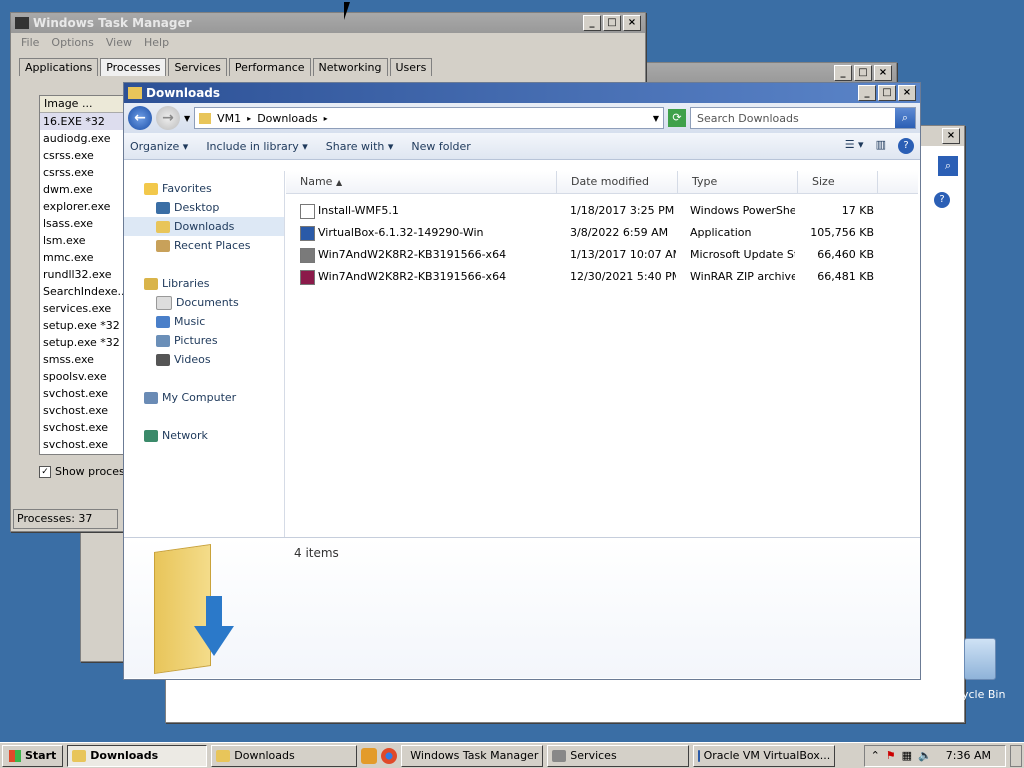 Image resolution: width=1024 pixels, height=768 pixels. Describe the element at coordinates (86, 206) in the screenshot. I see `process-row: explorer.exe` at that location.